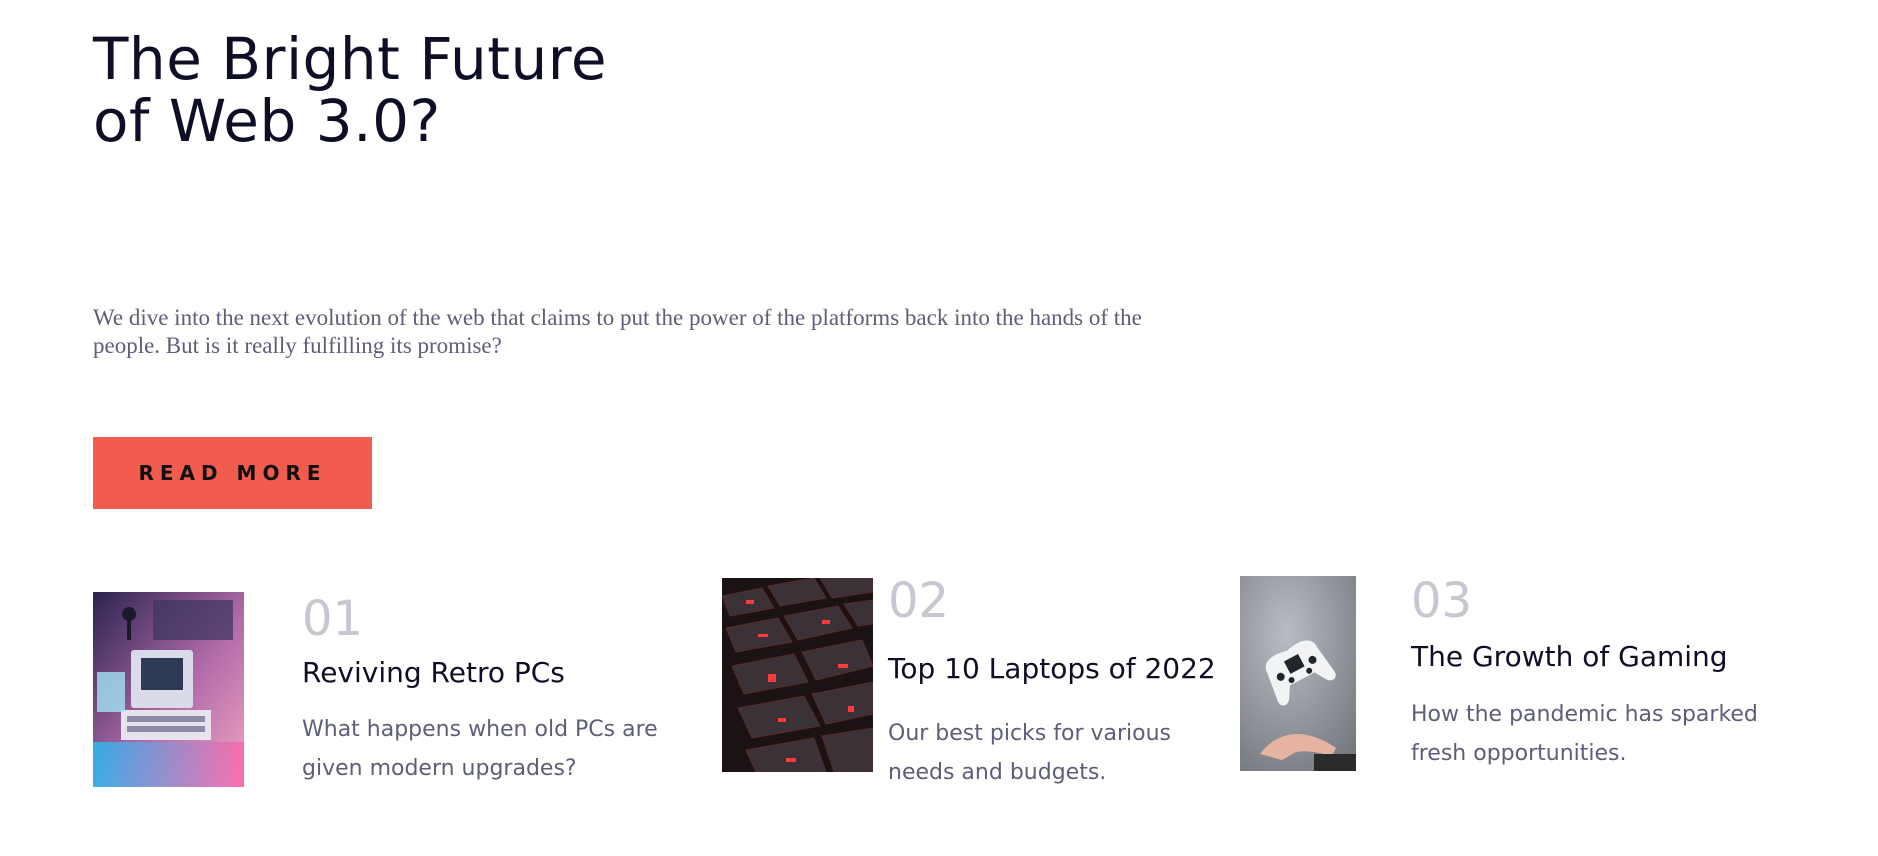 This screenshot has width=1878, height=856. I want to click on retro-pc-thumbnail, so click(168, 689).